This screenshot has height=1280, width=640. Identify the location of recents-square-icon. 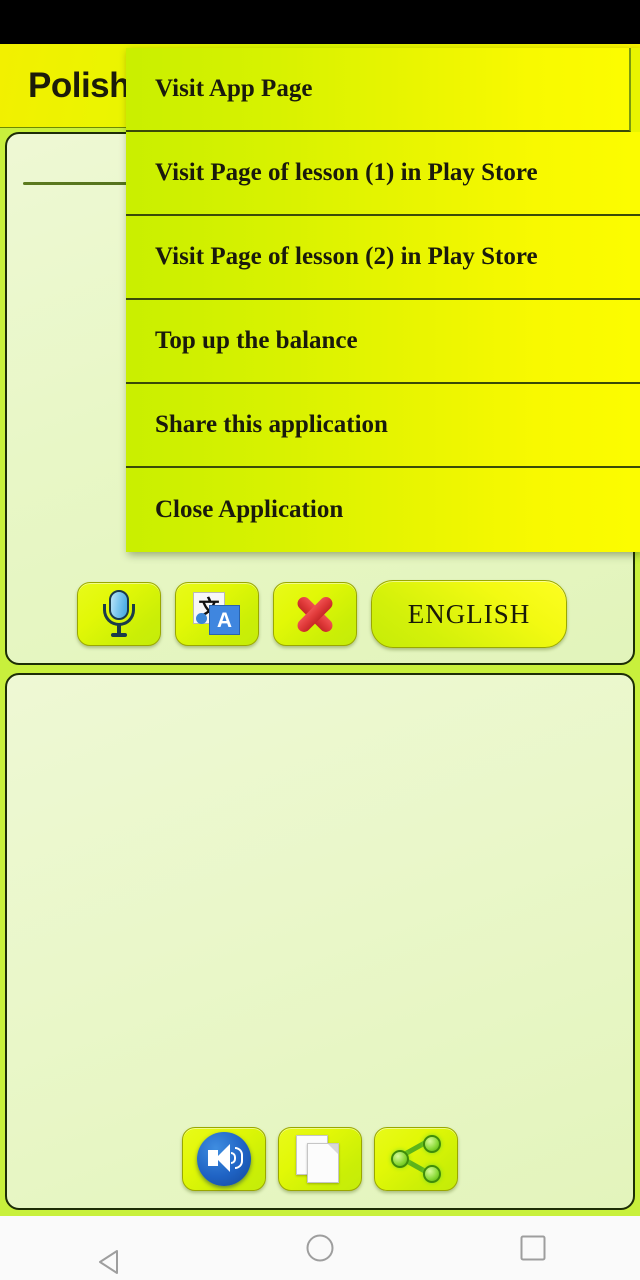
(533, 1248).